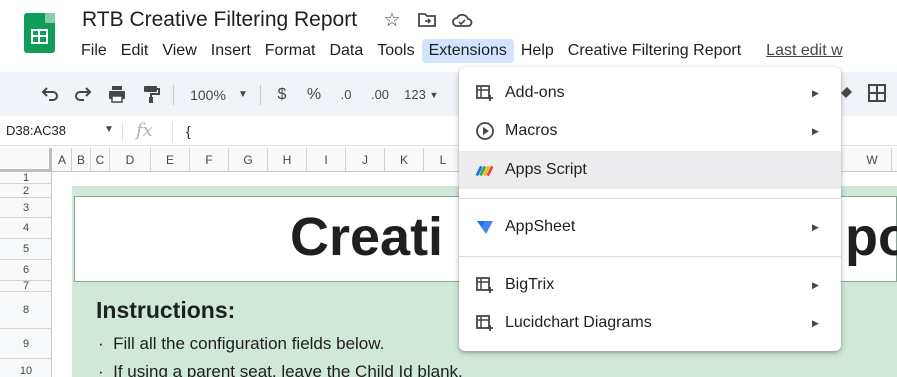 This screenshot has width=897, height=377. What do you see at coordinates (209, 160) in the screenshot?
I see `column-header: F` at bounding box center [209, 160].